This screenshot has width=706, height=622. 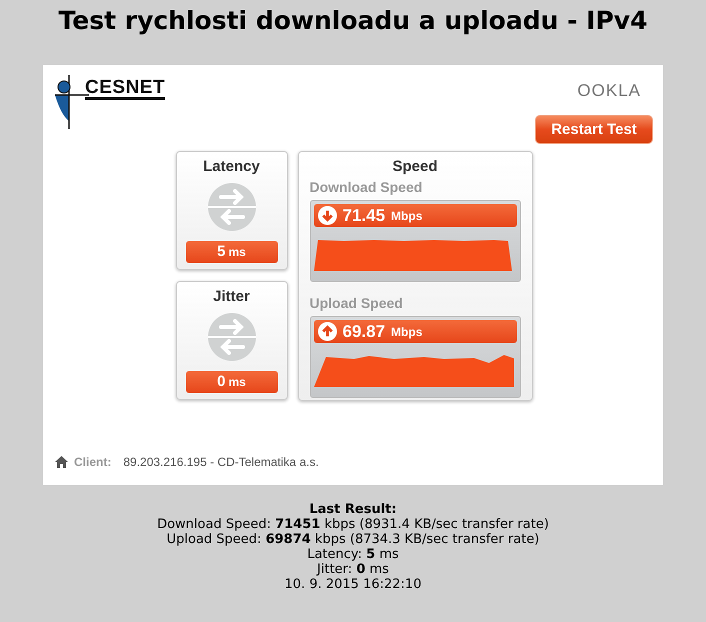 What do you see at coordinates (327, 215) in the screenshot?
I see `arrow-down-icon` at bounding box center [327, 215].